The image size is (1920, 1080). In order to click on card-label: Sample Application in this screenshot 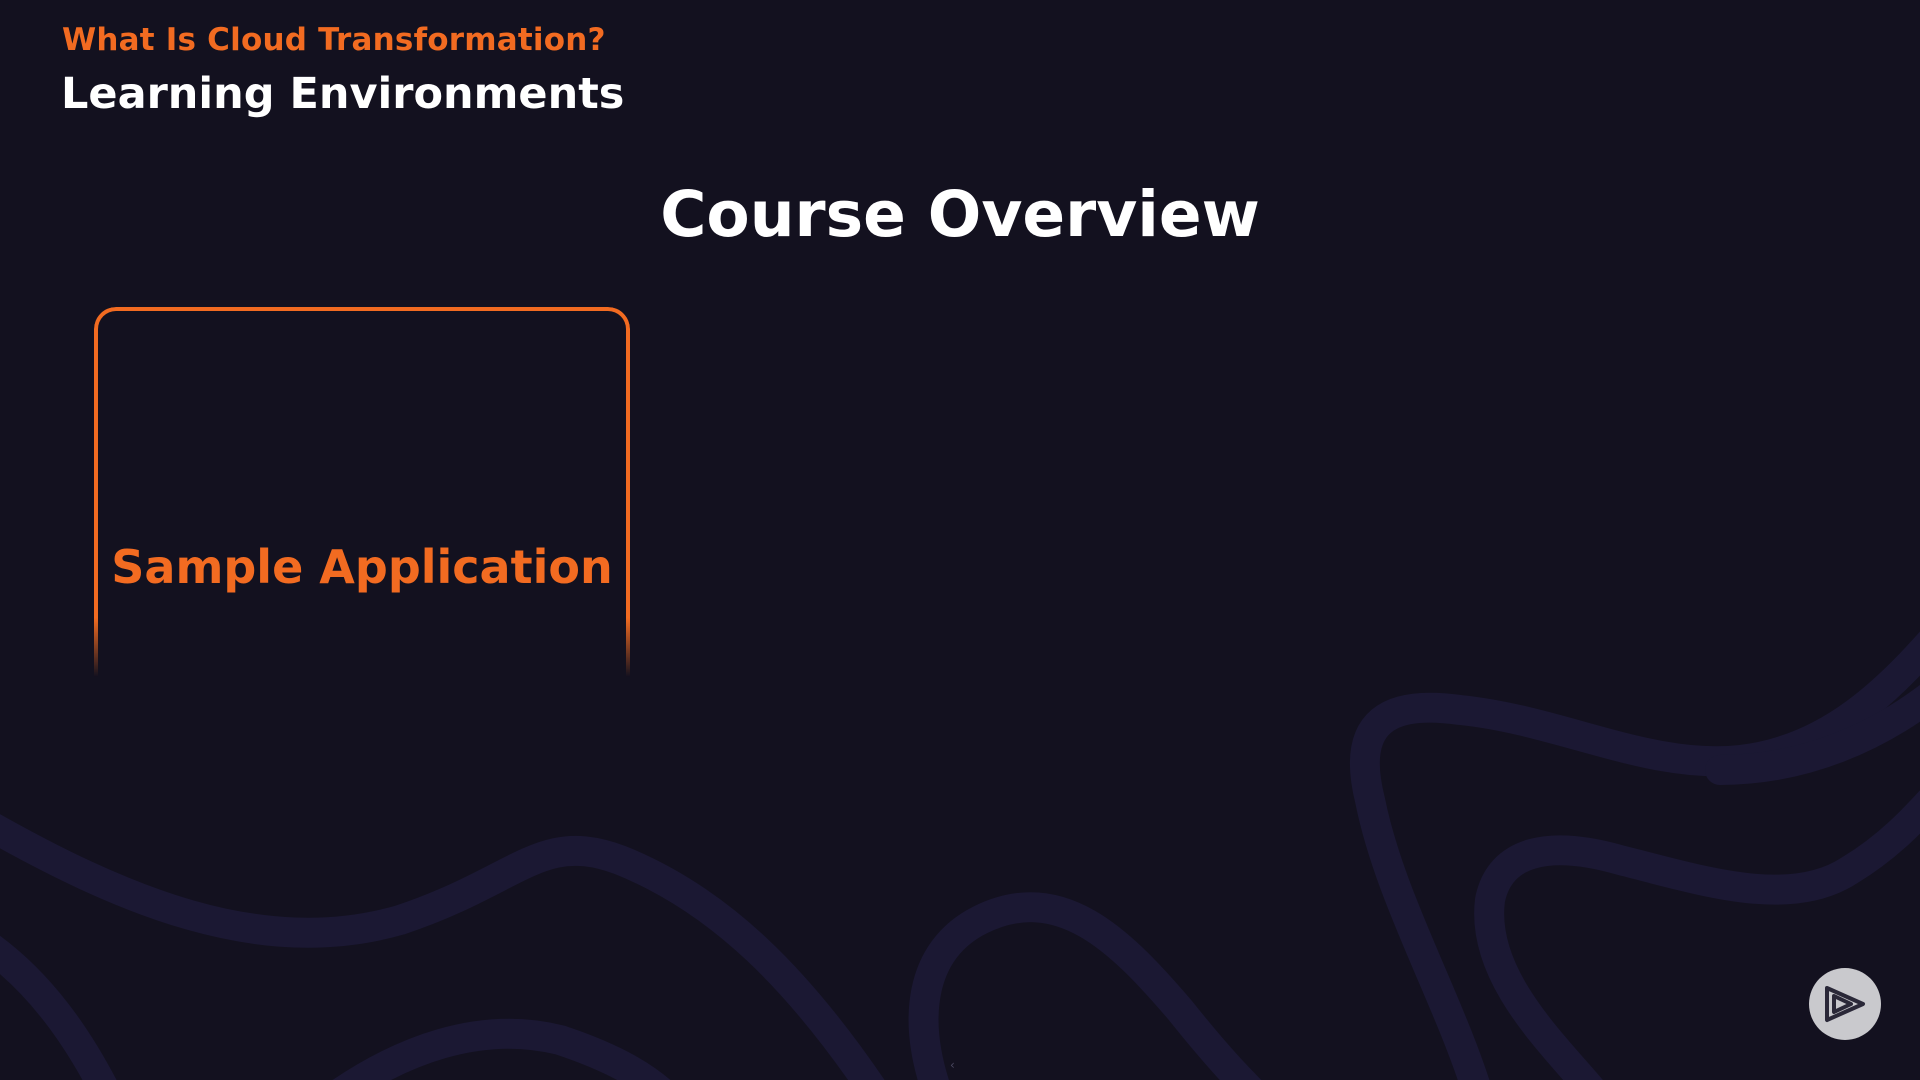, I will do `click(362, 567)`.